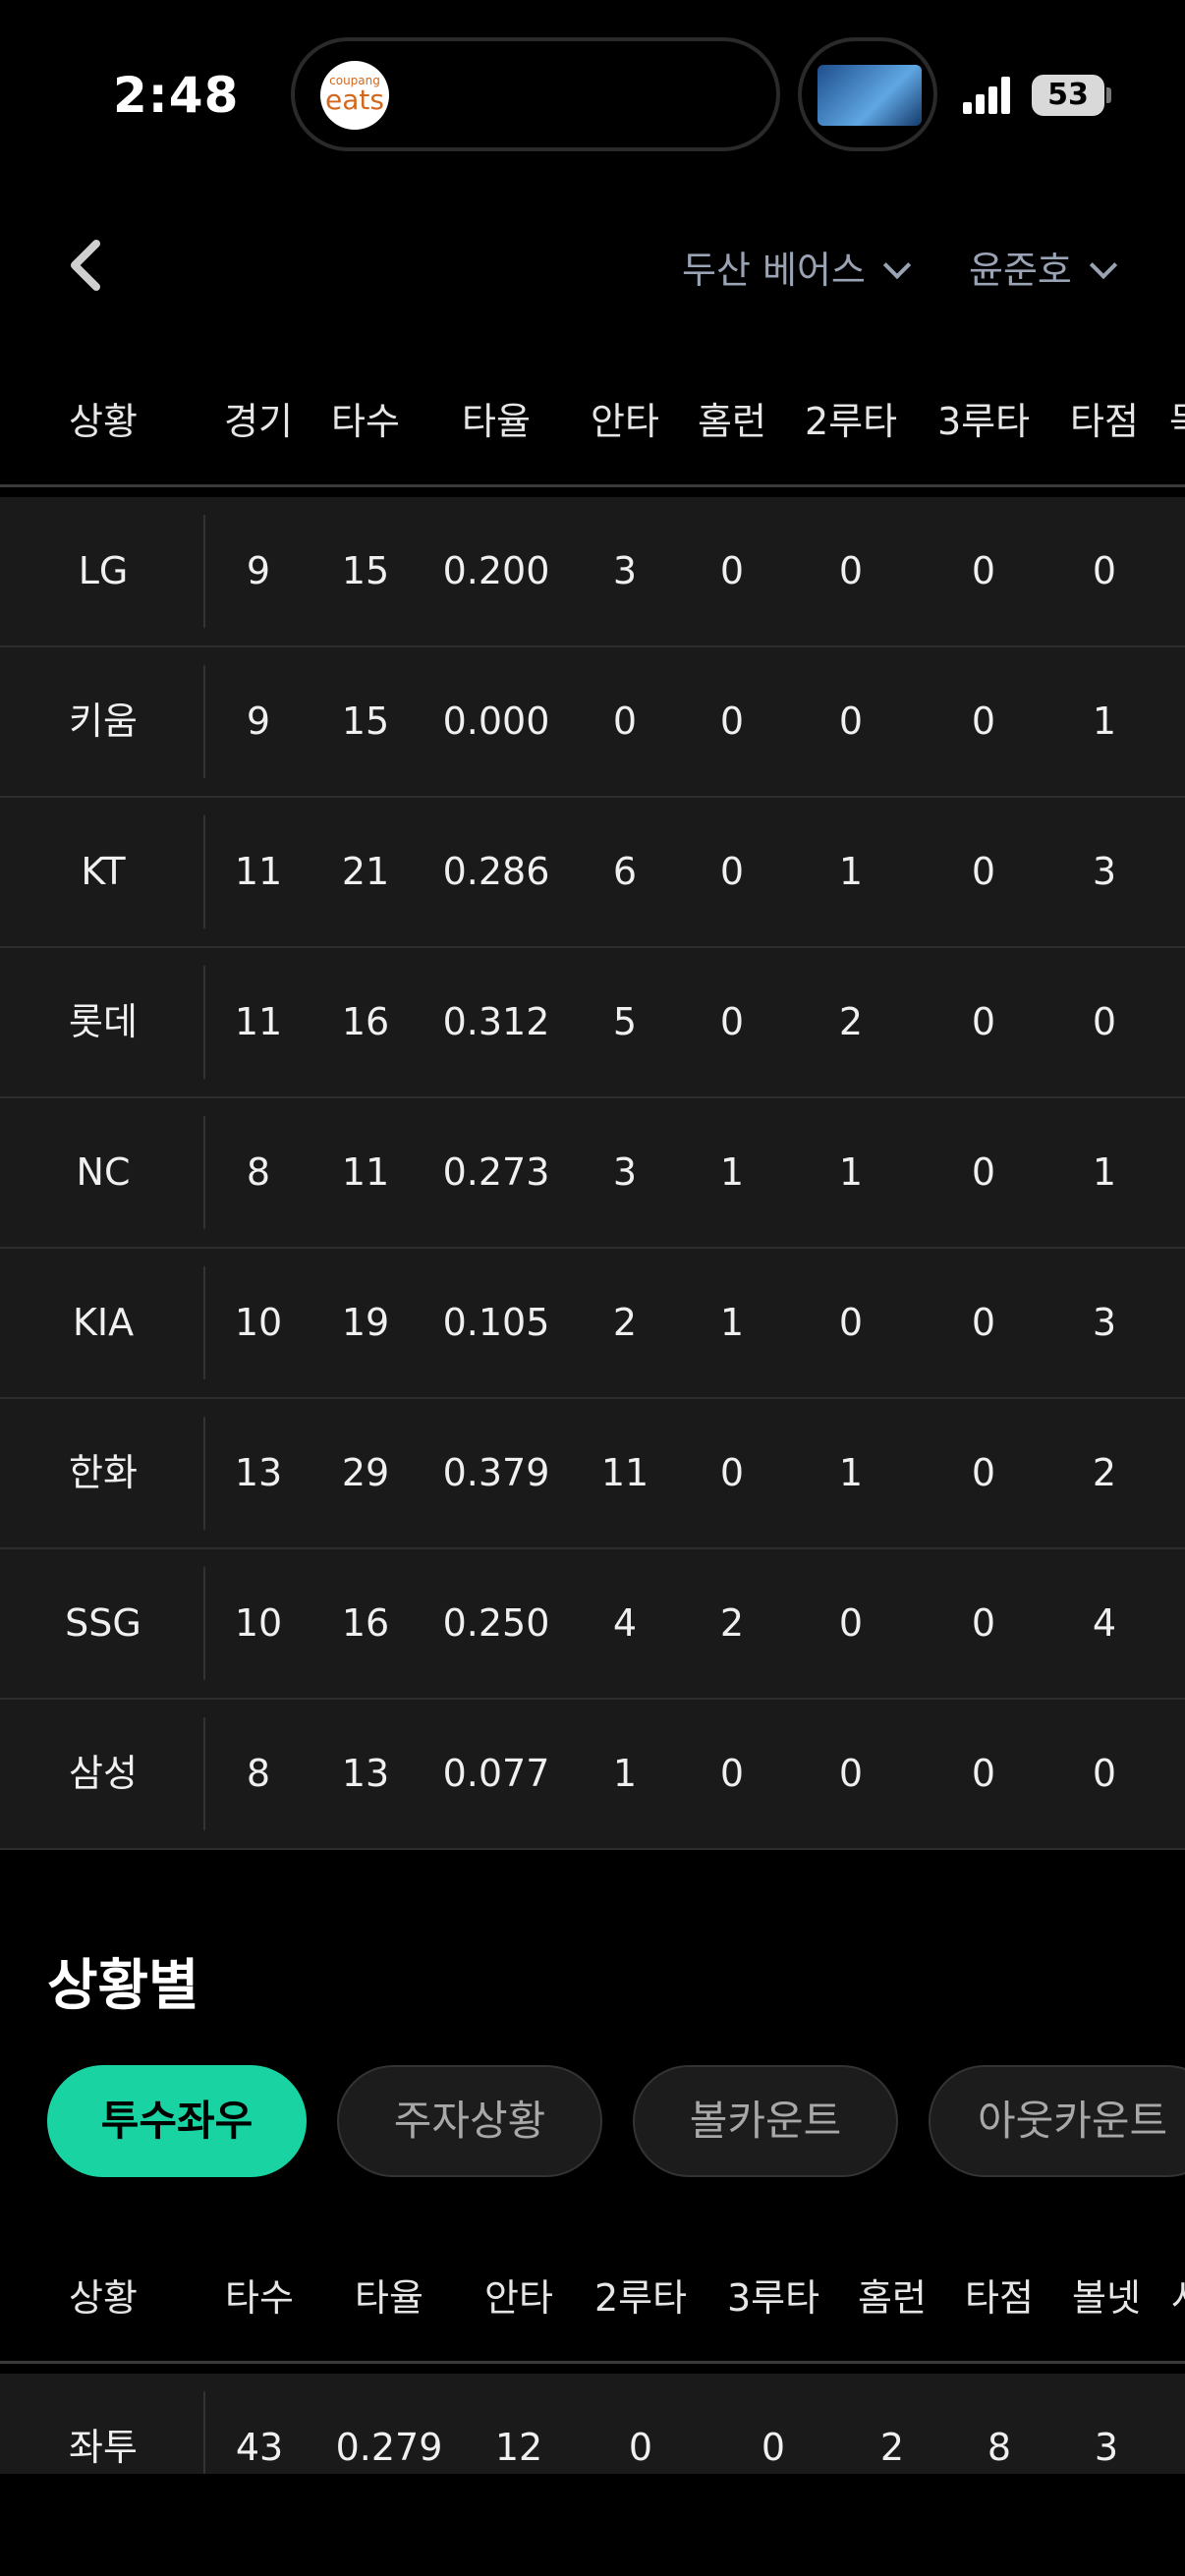 The width and height of the screenshot is (1185, 2576). What do you see at coordinates (766, 2121) in the screenshot?
I see `chip-ball-count: 볼카운트` at bounding box center [766, 2121].